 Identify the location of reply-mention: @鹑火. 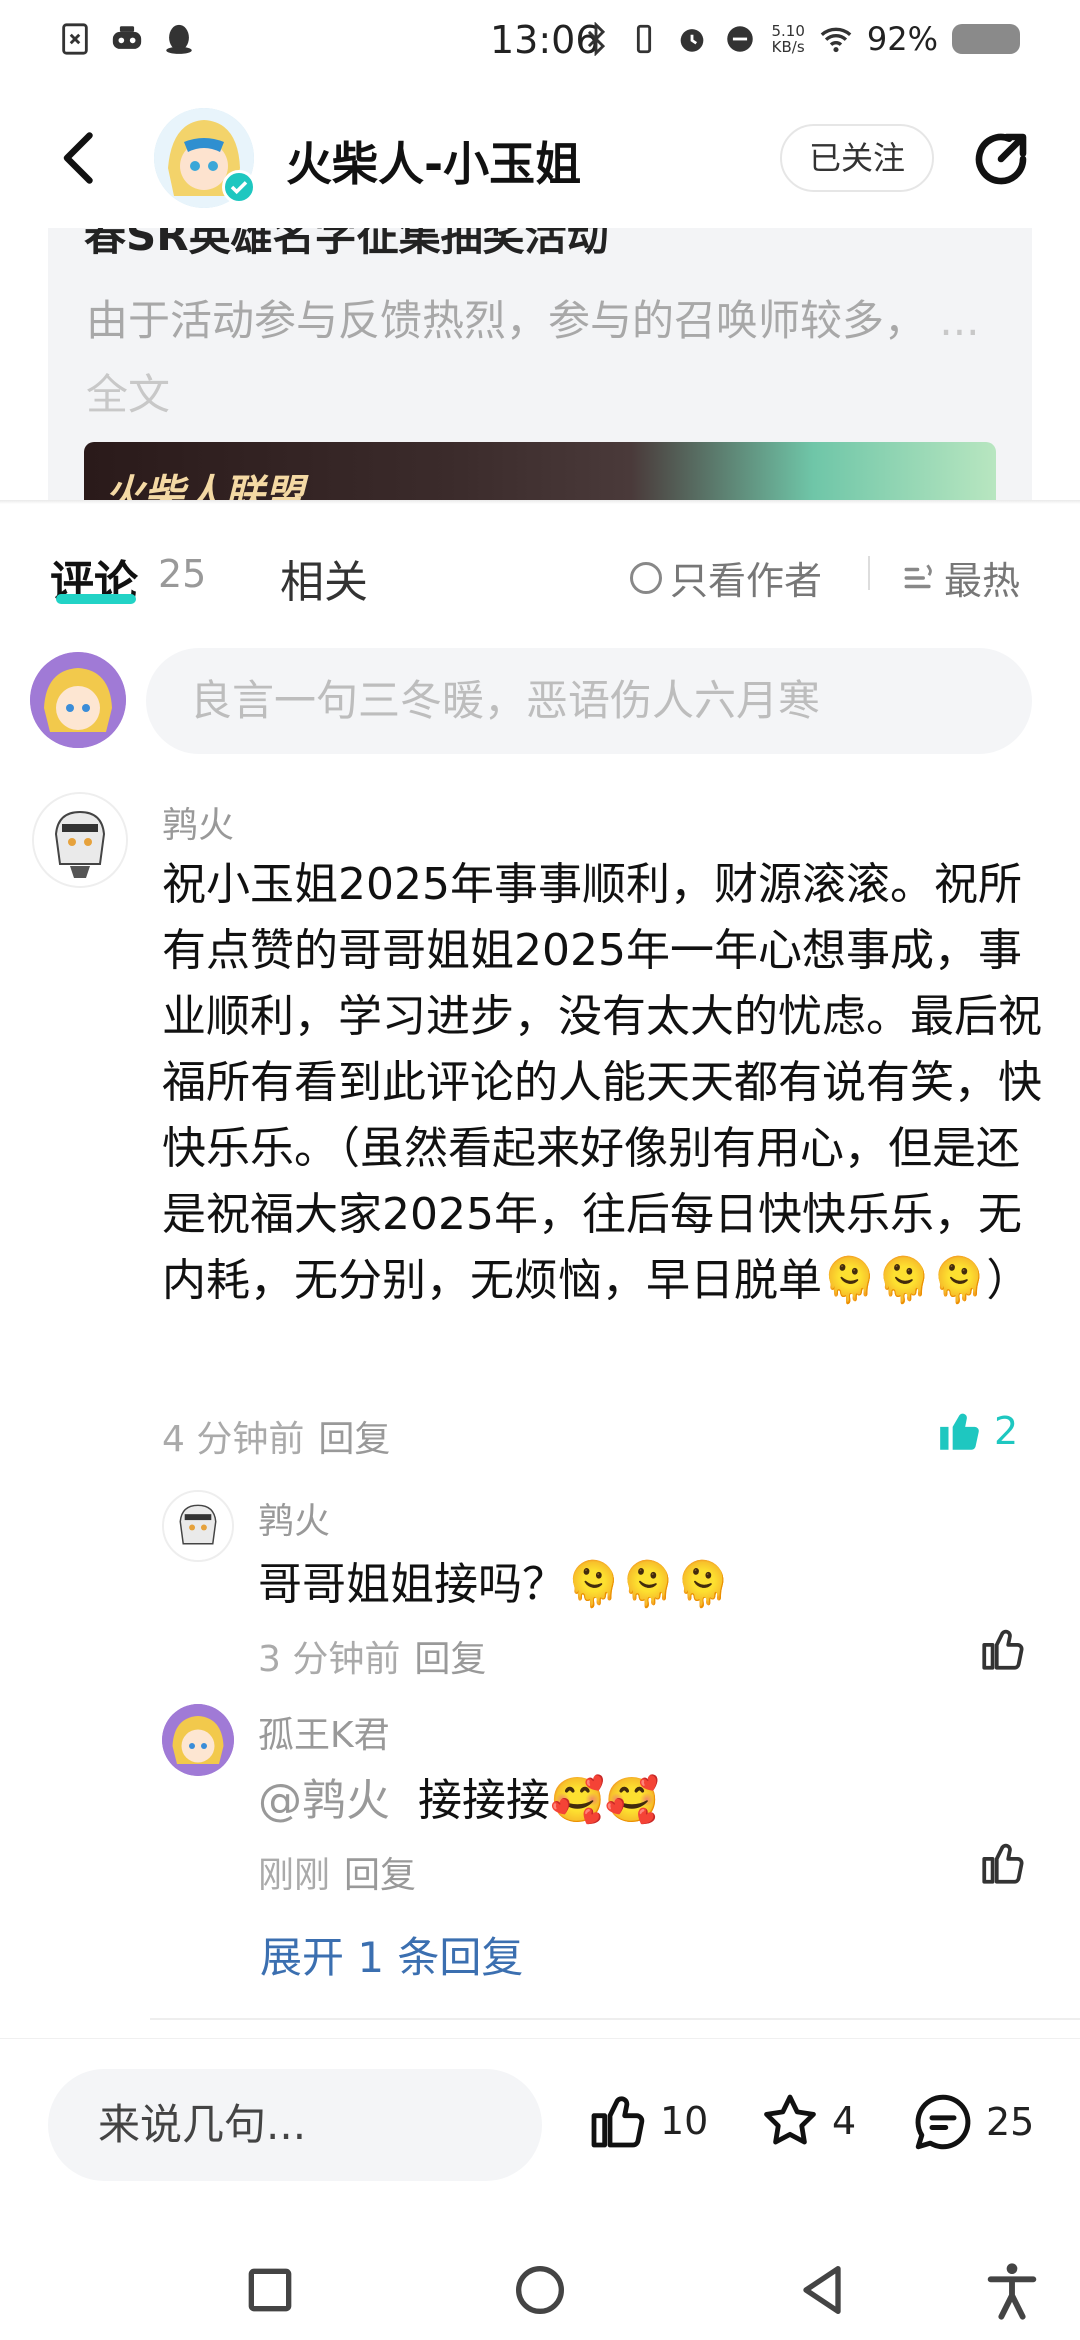
(324, 1800).